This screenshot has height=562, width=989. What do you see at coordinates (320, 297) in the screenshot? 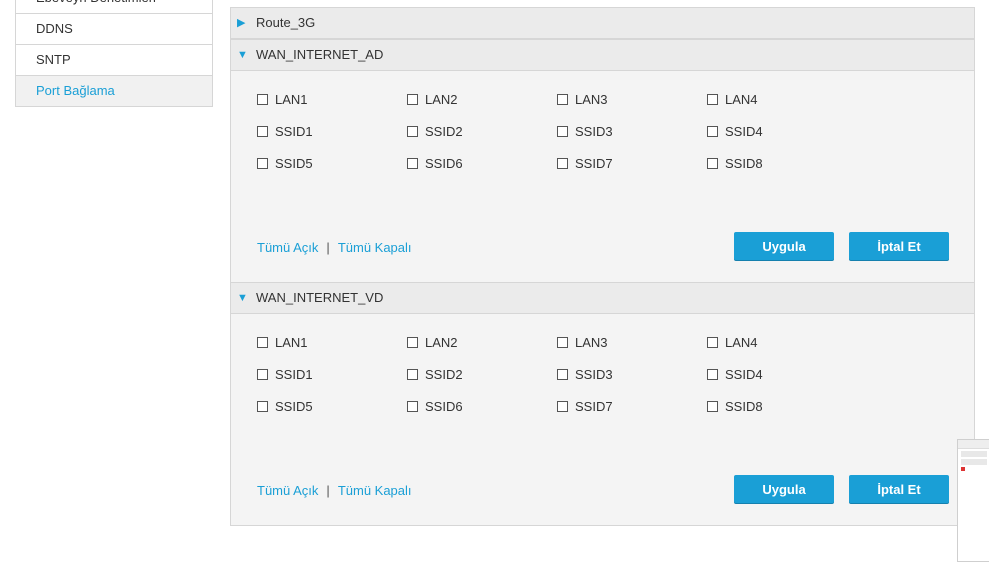
I see `section-title: WAN_INTERNET_VD` at bounding box center [320, 297].